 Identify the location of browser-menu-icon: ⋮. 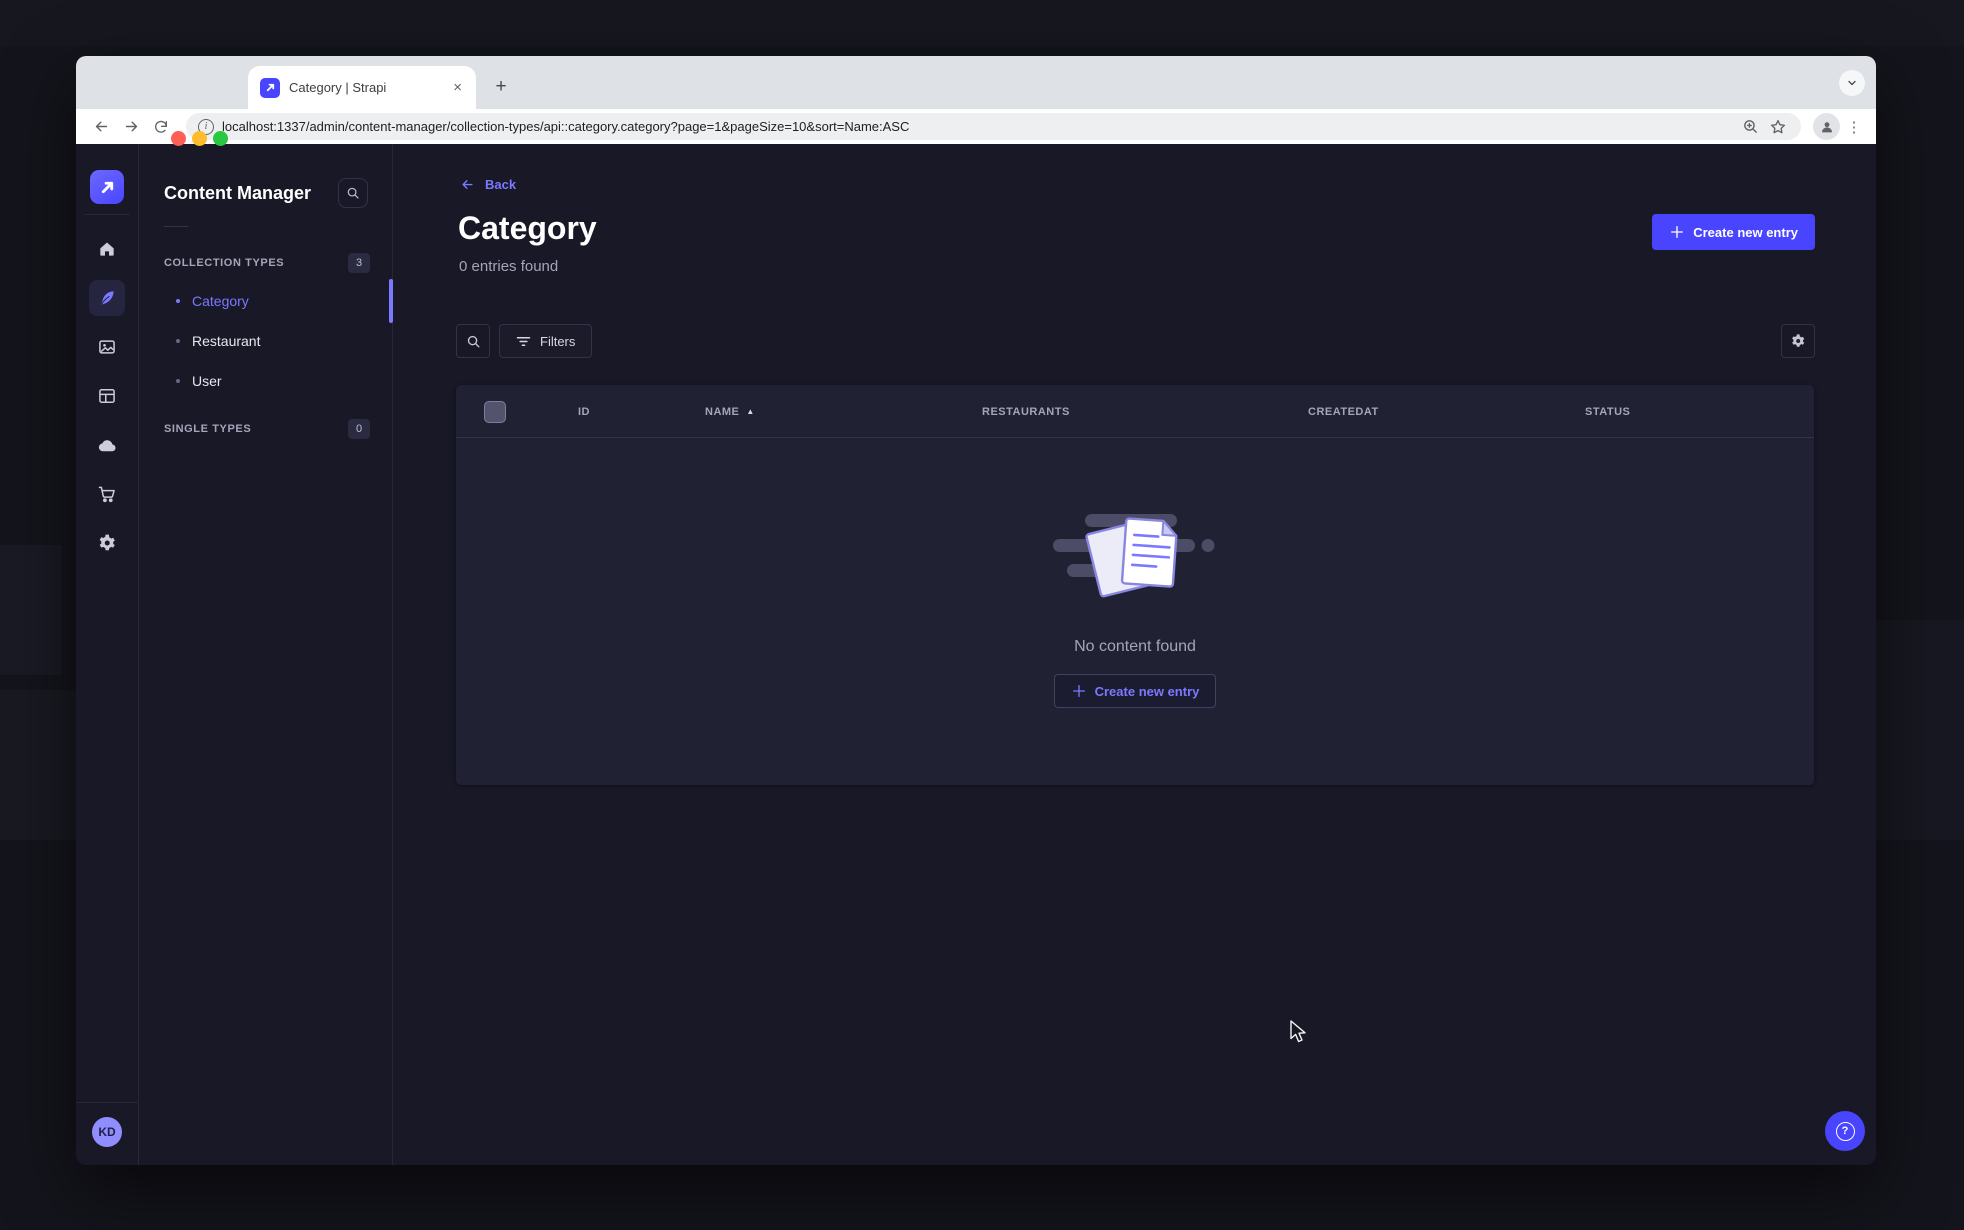
(1854, 127).